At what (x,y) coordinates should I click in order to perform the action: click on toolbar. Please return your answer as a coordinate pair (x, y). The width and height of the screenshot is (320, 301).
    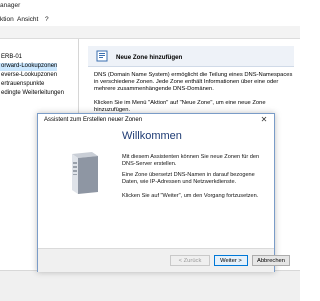
    Looking at the image, I should click on (150, 32).